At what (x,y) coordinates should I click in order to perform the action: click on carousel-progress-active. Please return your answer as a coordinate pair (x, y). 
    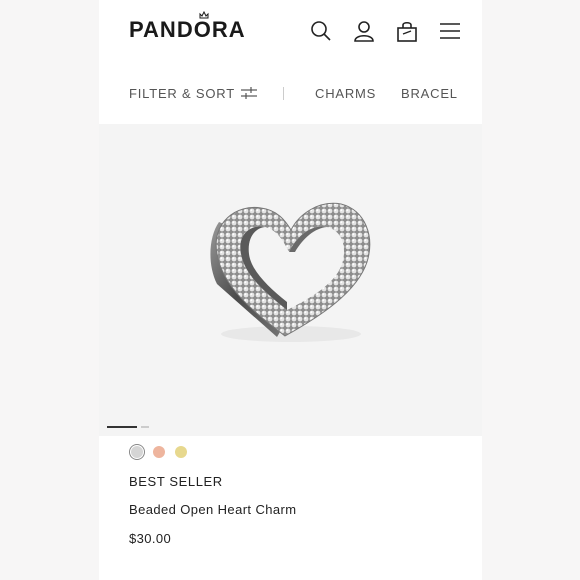
    Looking at the image, I should click on (122, 427).